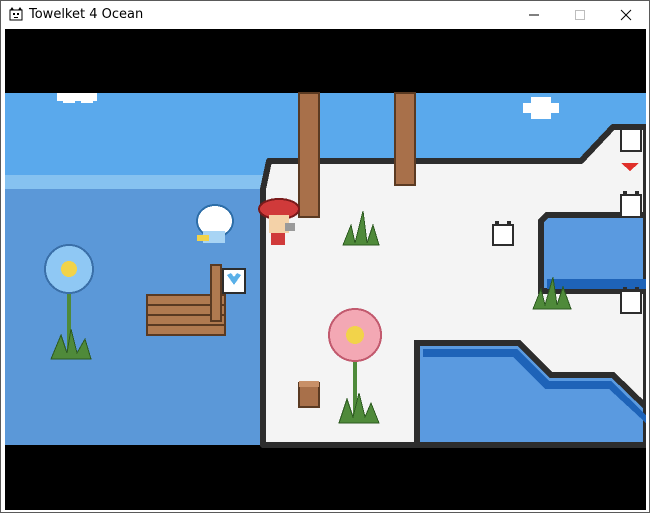 The image size is (650, 513). What do you see at coordinates (325, 61) in the screenshot?
I see `letterbox-top` at bounding box center [325, 61].